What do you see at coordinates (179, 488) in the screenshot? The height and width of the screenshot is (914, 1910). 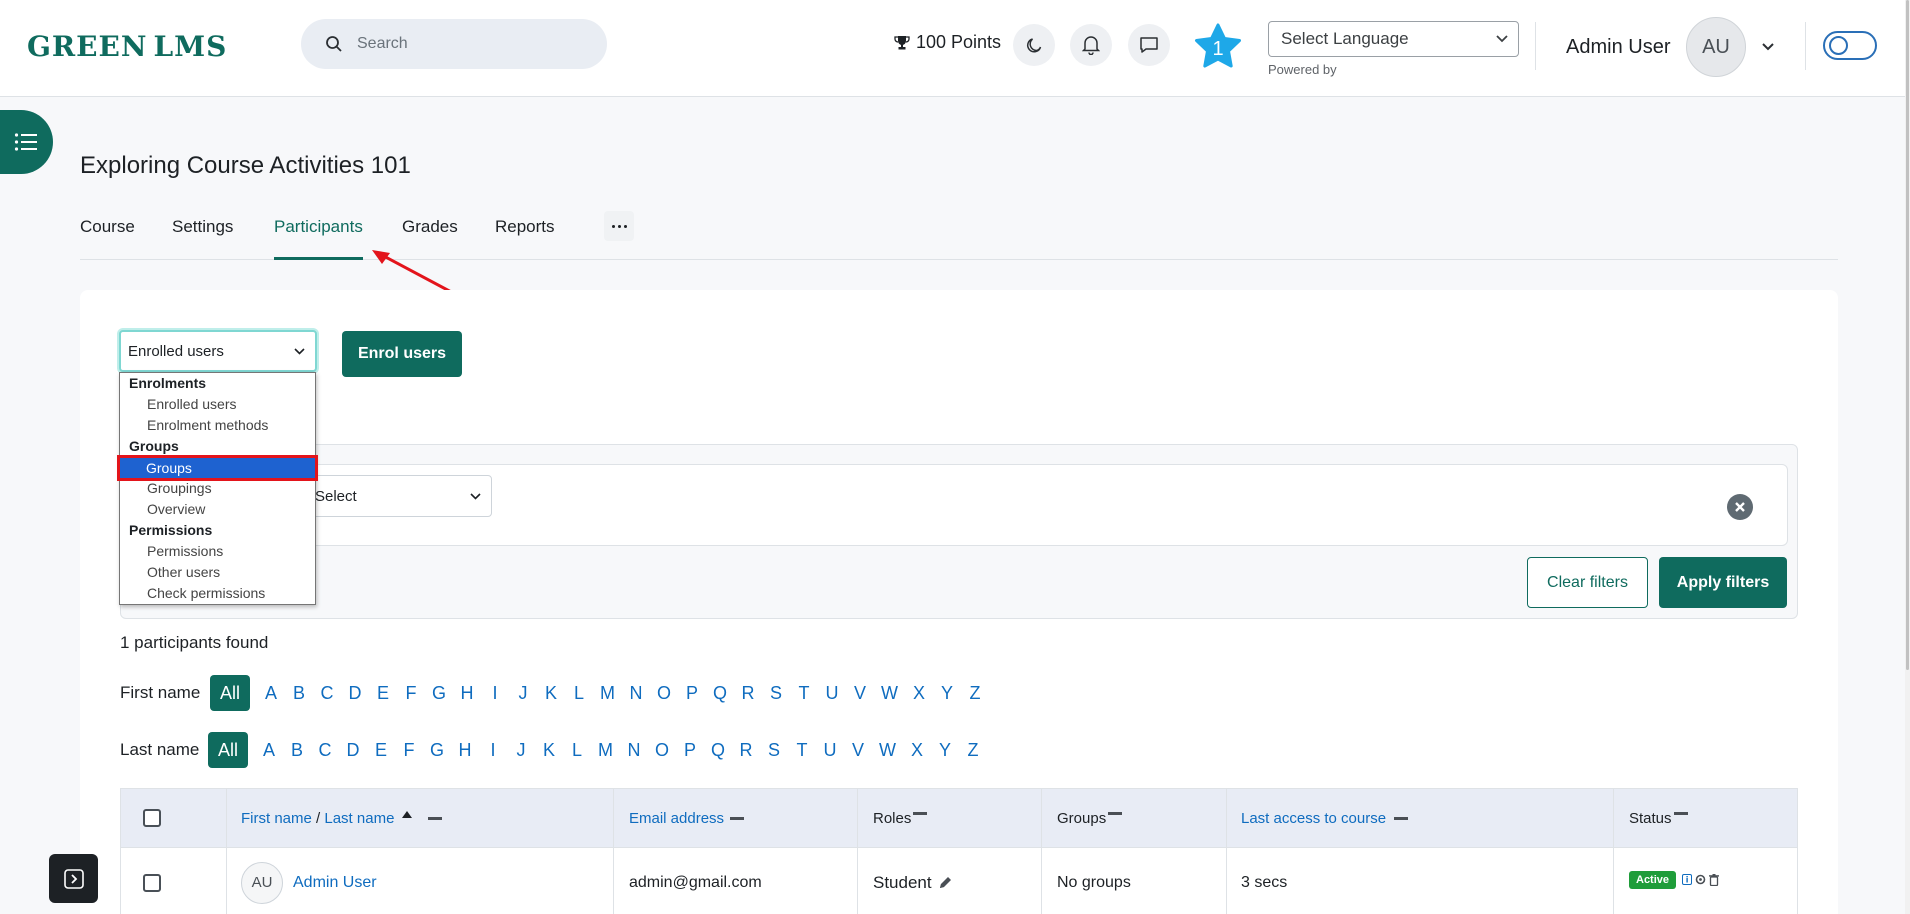 I see `option-groupings: Groupings` at bounding box center [179, 488].